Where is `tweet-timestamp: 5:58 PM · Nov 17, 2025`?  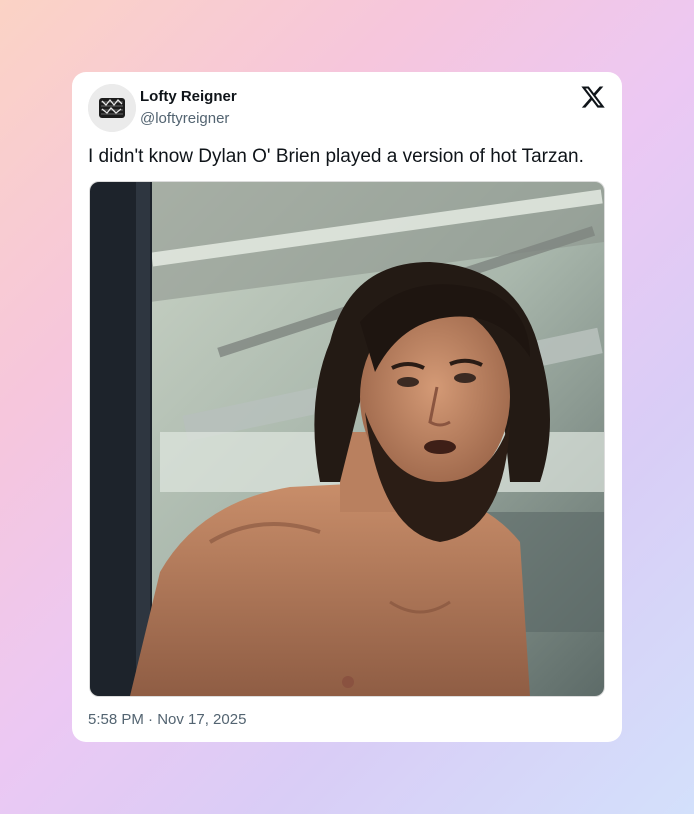
tweet-timestamp: 5:58 PM · Nov 17, 2025 is located at coordinates (167, 719).